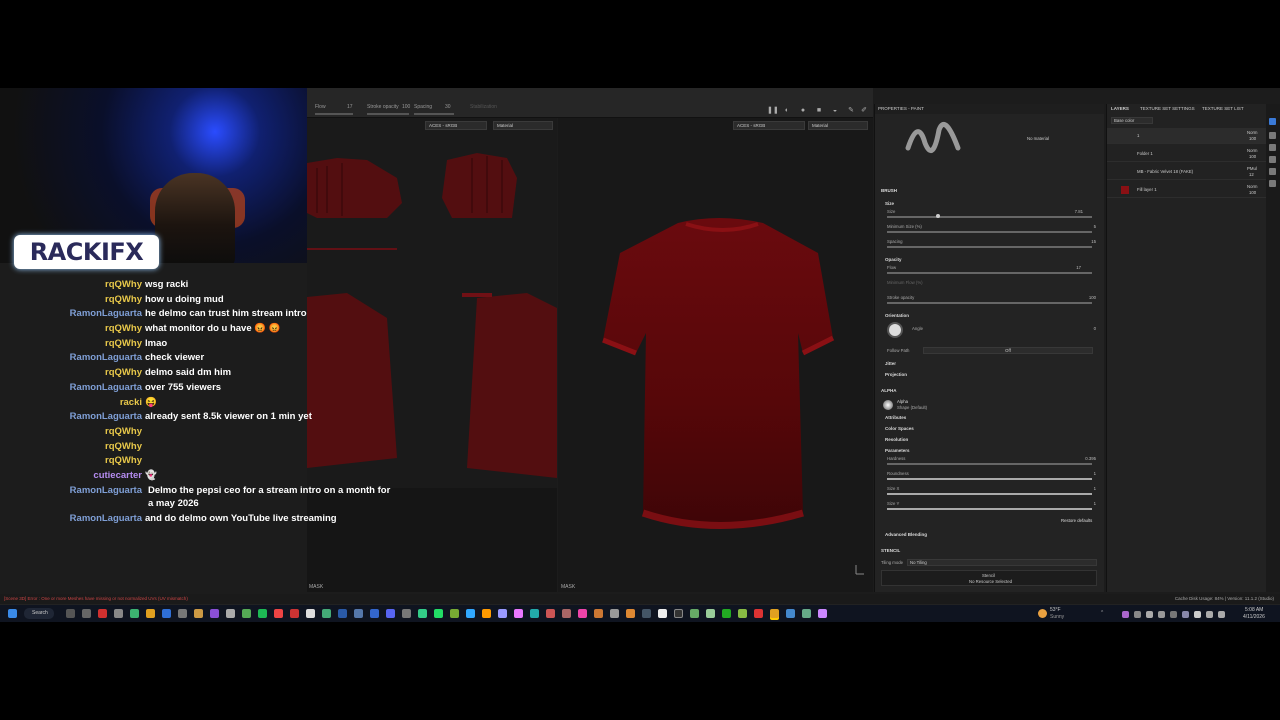 The width and height of the screenshot is (1280, 720). What do you see at coordinates (70, 613) in the screenshot?
I see `task-view-icon` at bounding box center [70, 613].